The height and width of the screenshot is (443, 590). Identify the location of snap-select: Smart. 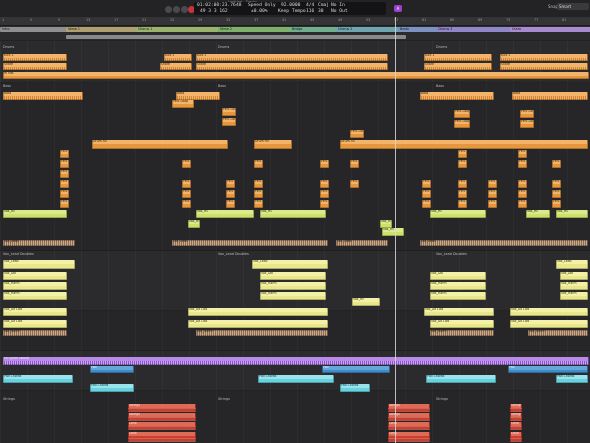
(573, 6).